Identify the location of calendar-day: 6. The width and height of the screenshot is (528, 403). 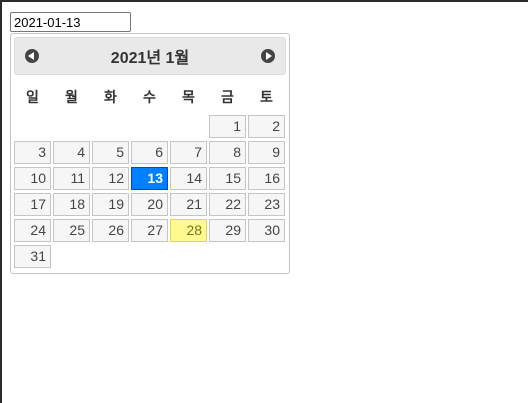
(149, 152).